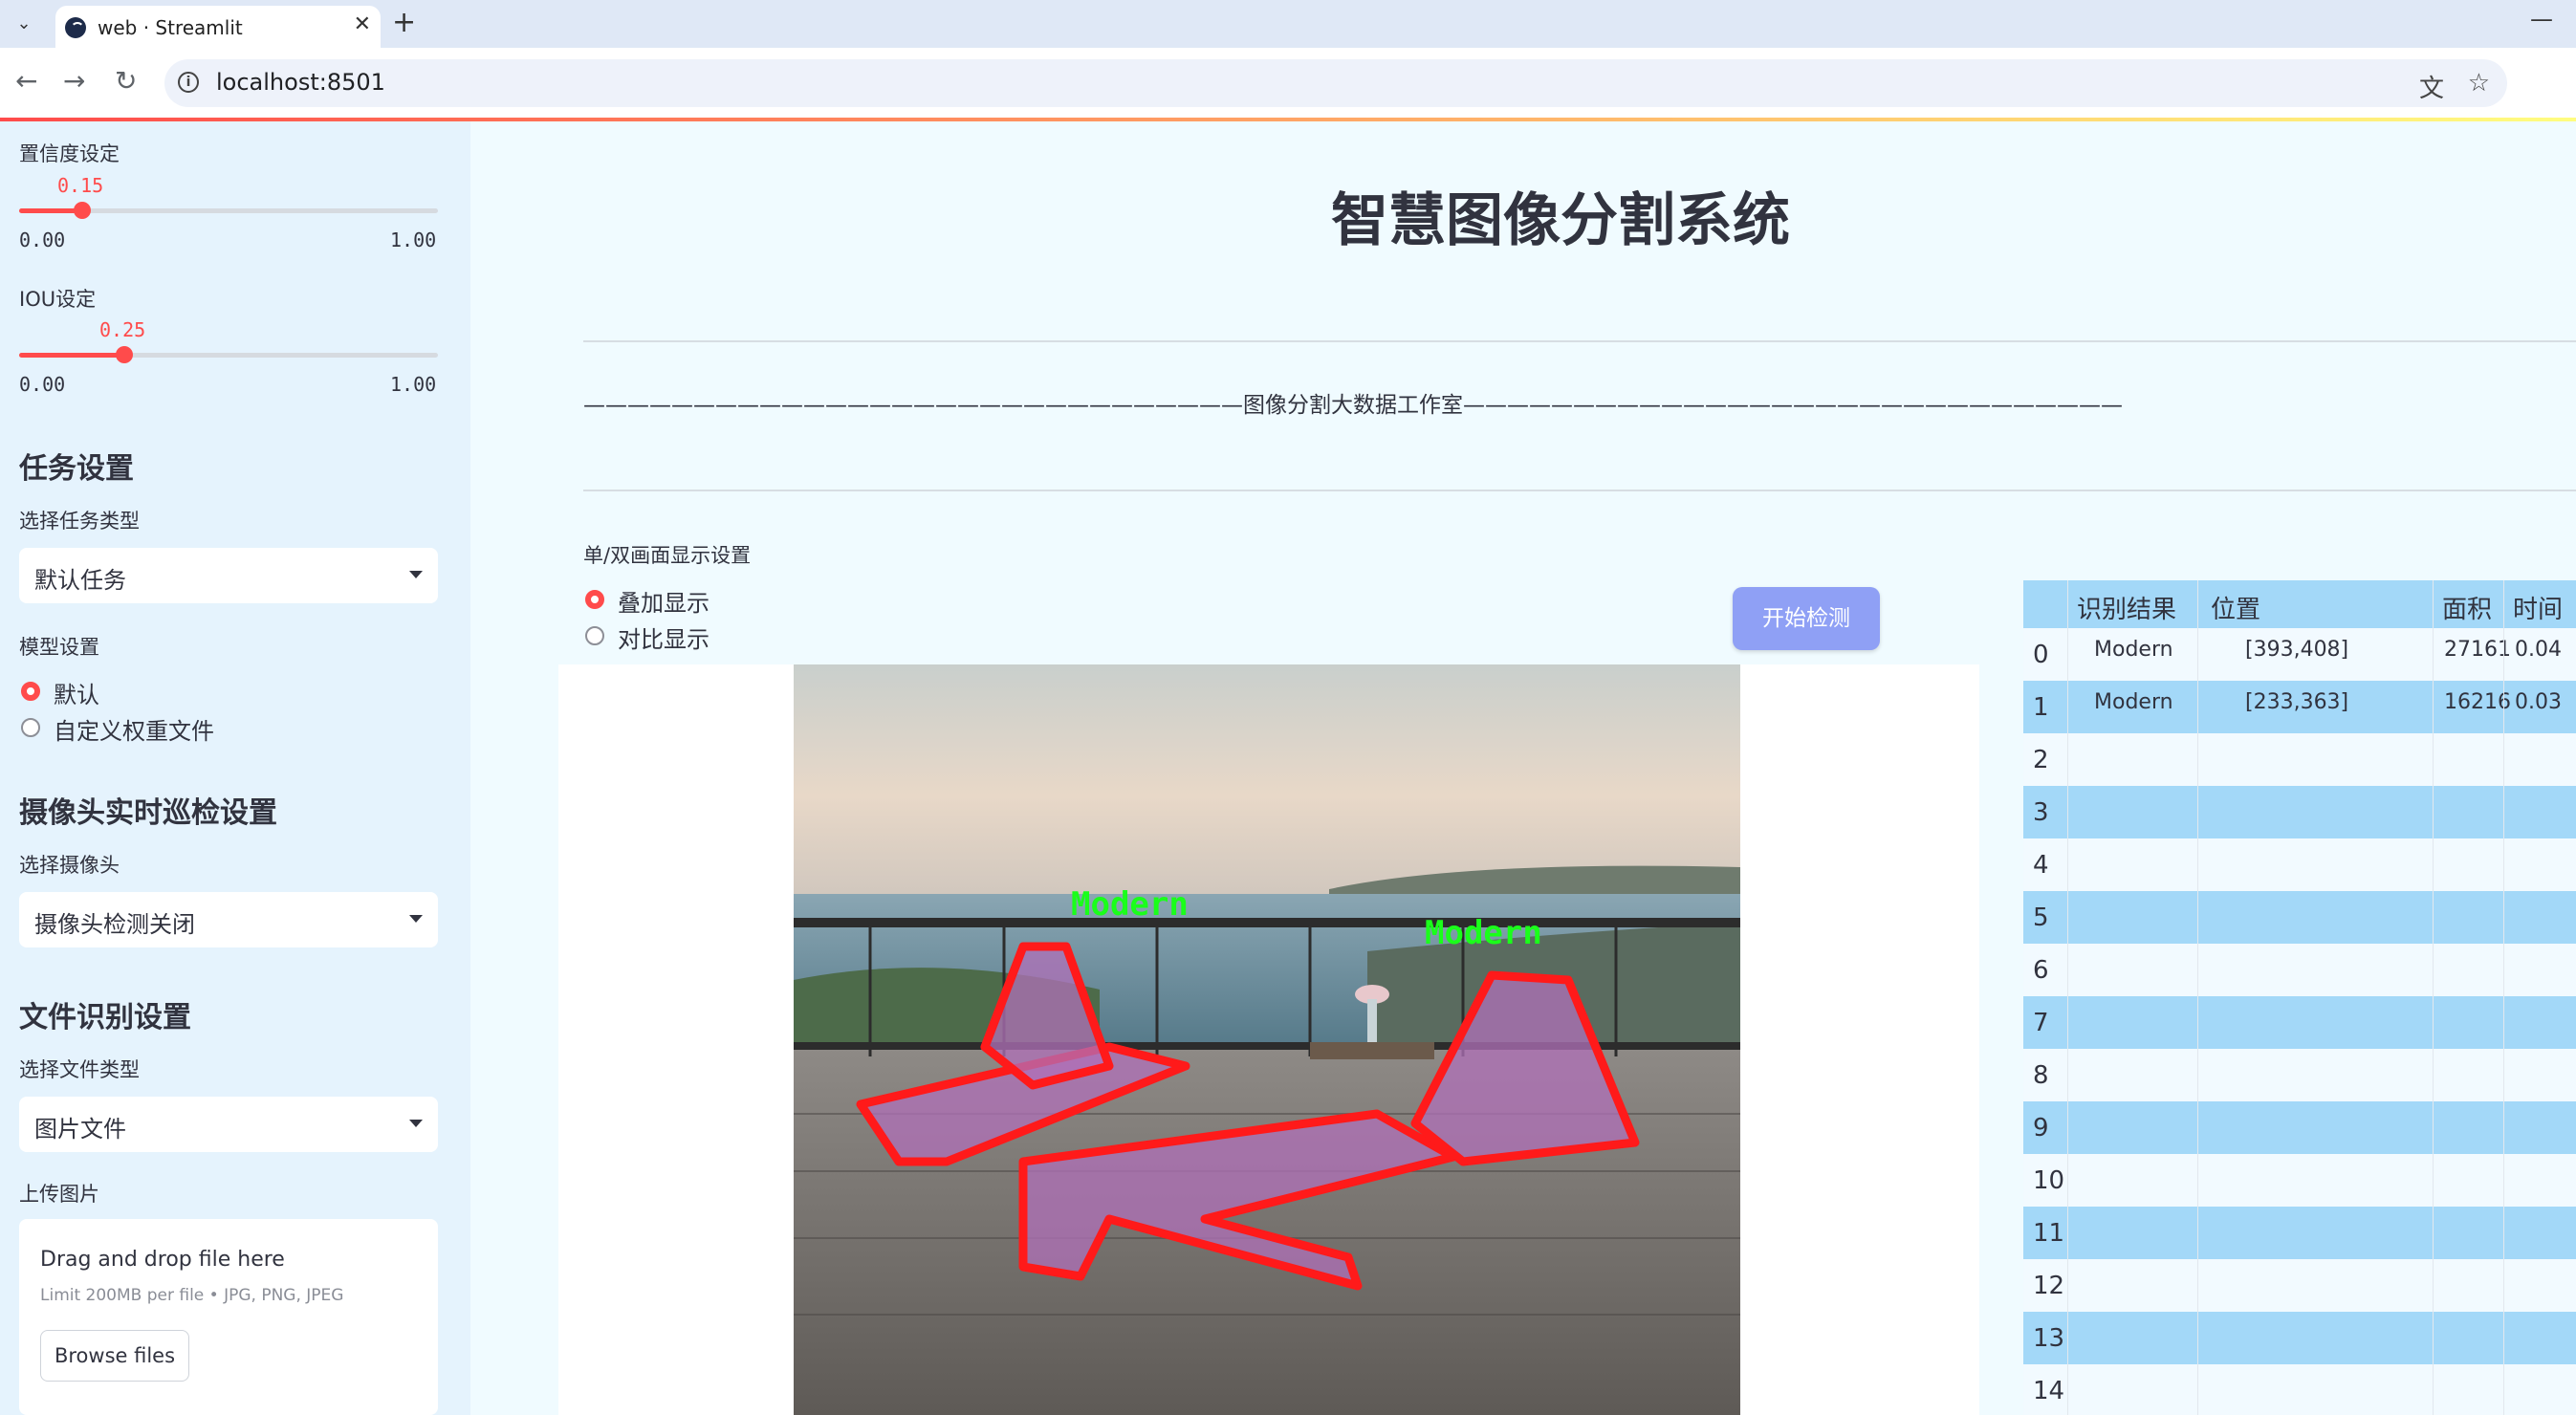 The width and height of the screenshot is (2576, 1415). I want to click on row-index: 7, so click(2041, 1023).